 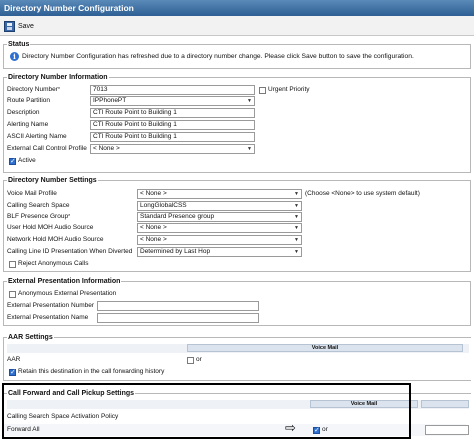 I want to click on voice-mail-profile-label: Voice Mail Profile, so click(x=32, y=193).